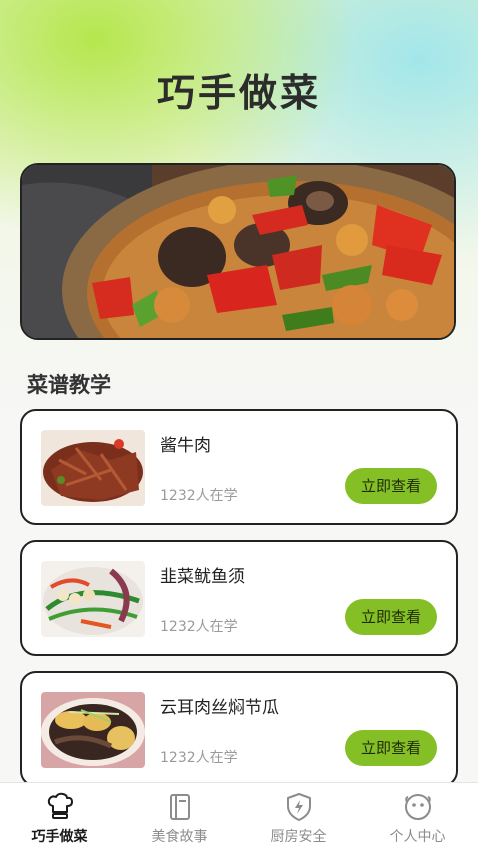 Image resolution: width=478 pixels, height=851 pixels. What do you see at coordinates (239, 729) in the screenshot?
I see `recipe-card: 云耳肉丝焖节瓜 1232人在学 立即查看` at bounding box center [239, 729].